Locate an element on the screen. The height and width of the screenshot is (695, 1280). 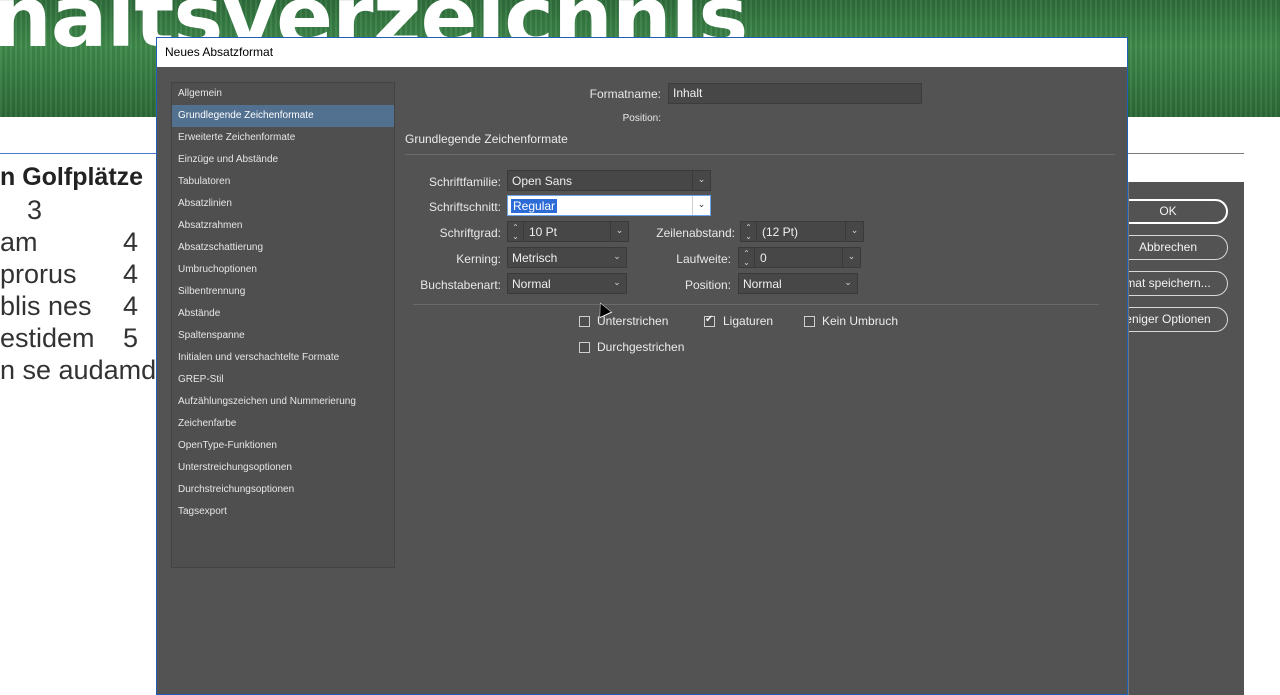
category-item: Tabulatoren is located at coordinates (283, 182).